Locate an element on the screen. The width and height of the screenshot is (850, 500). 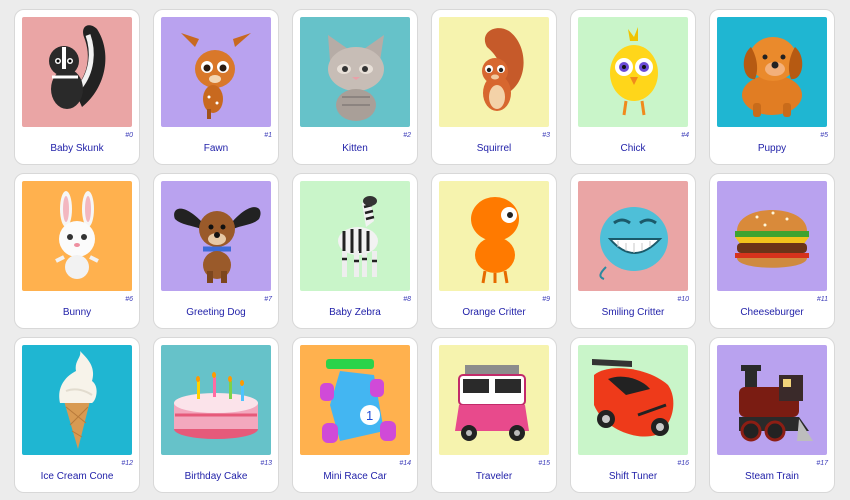
item-index: #8 is located at coordinates (407, 299).